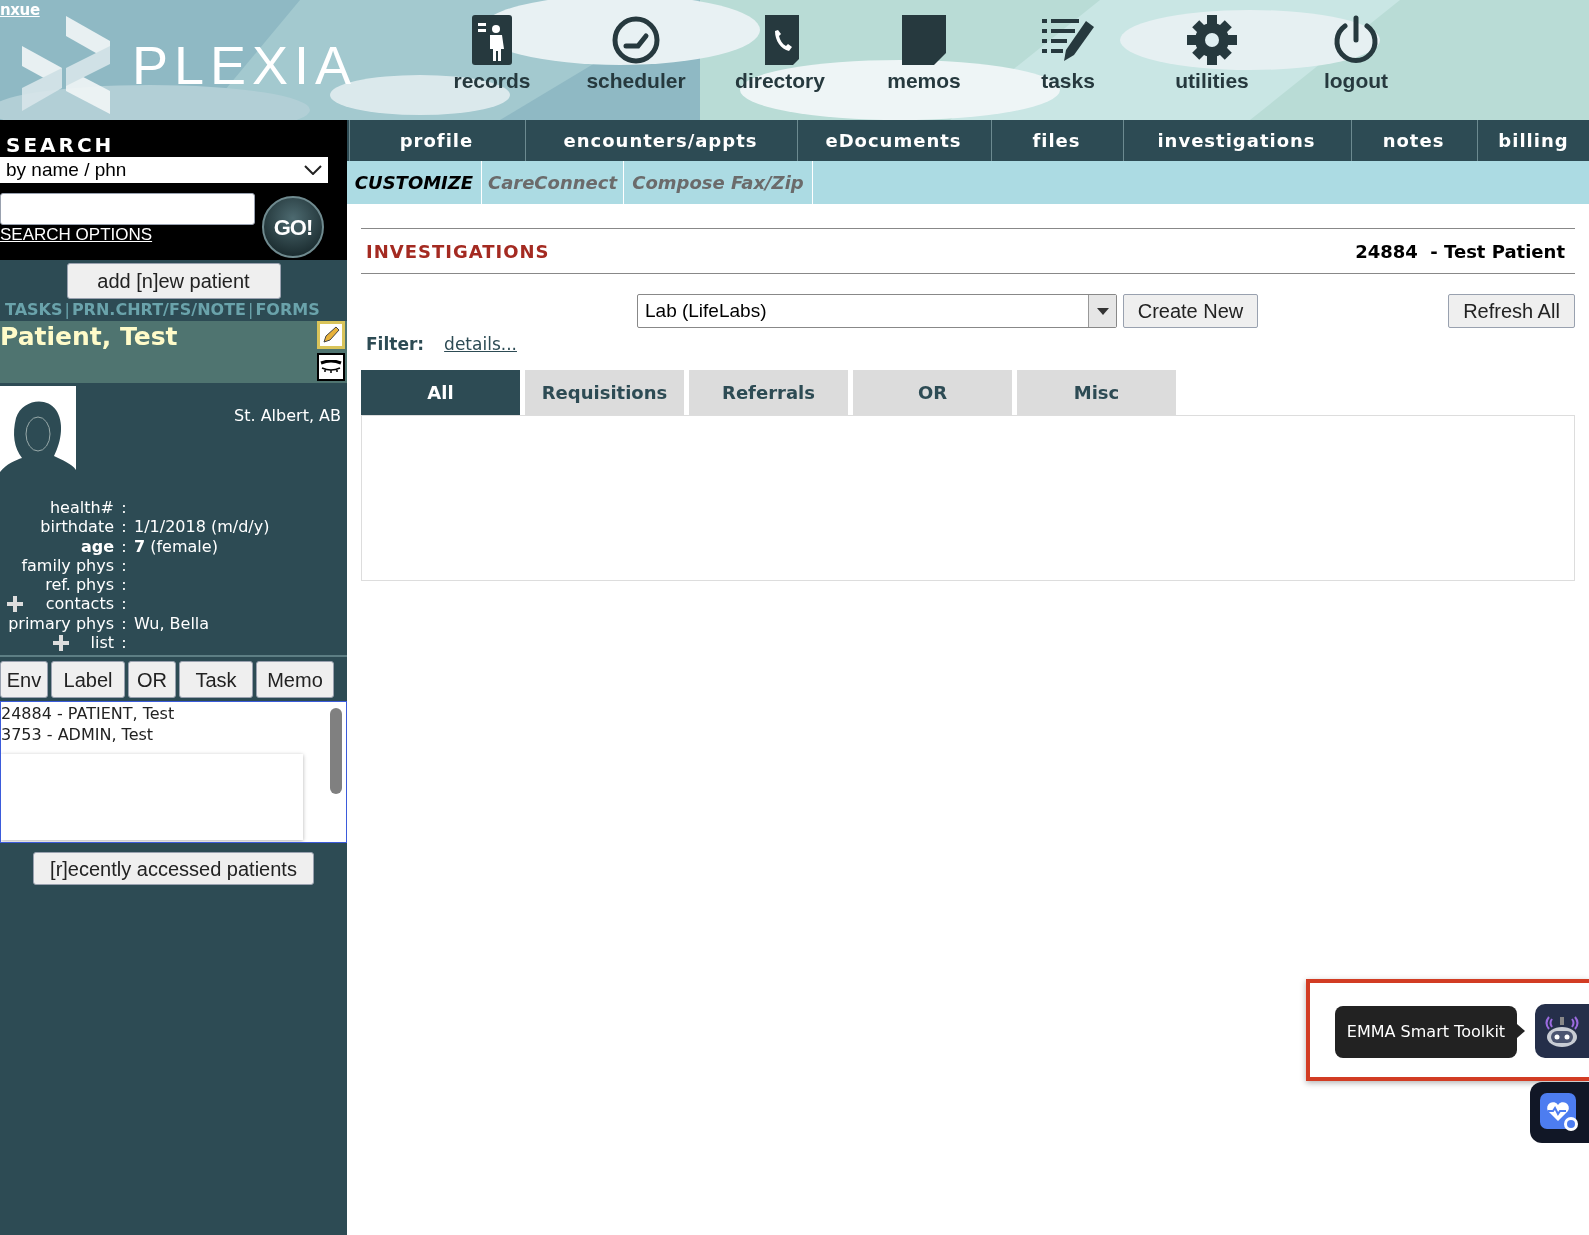 This screenshot has height=1235, width=1589. What do you see at coordinates (97, 546) in the screenshot?
I see `field-label: age` at bounding box center [97, 546].